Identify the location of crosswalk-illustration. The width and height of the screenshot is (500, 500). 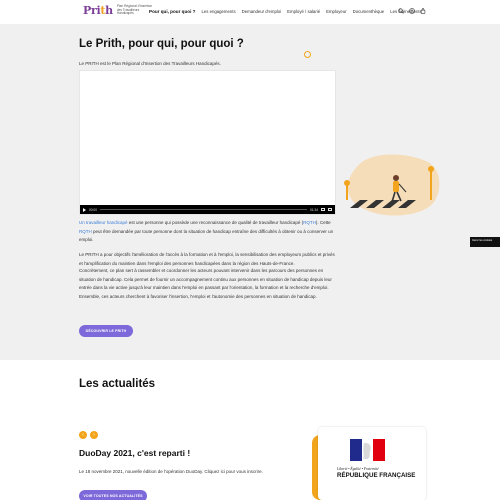
(392, 185).